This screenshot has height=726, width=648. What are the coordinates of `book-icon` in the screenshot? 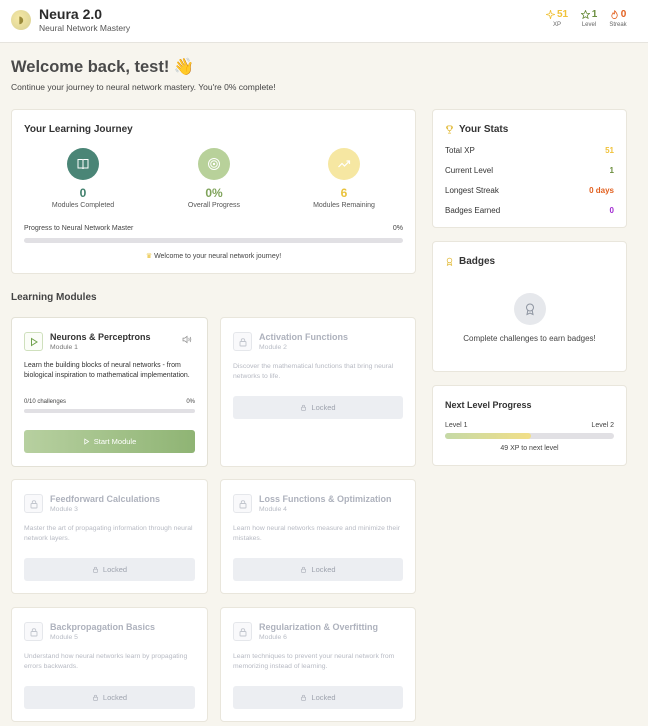 It's located at (83, 164).